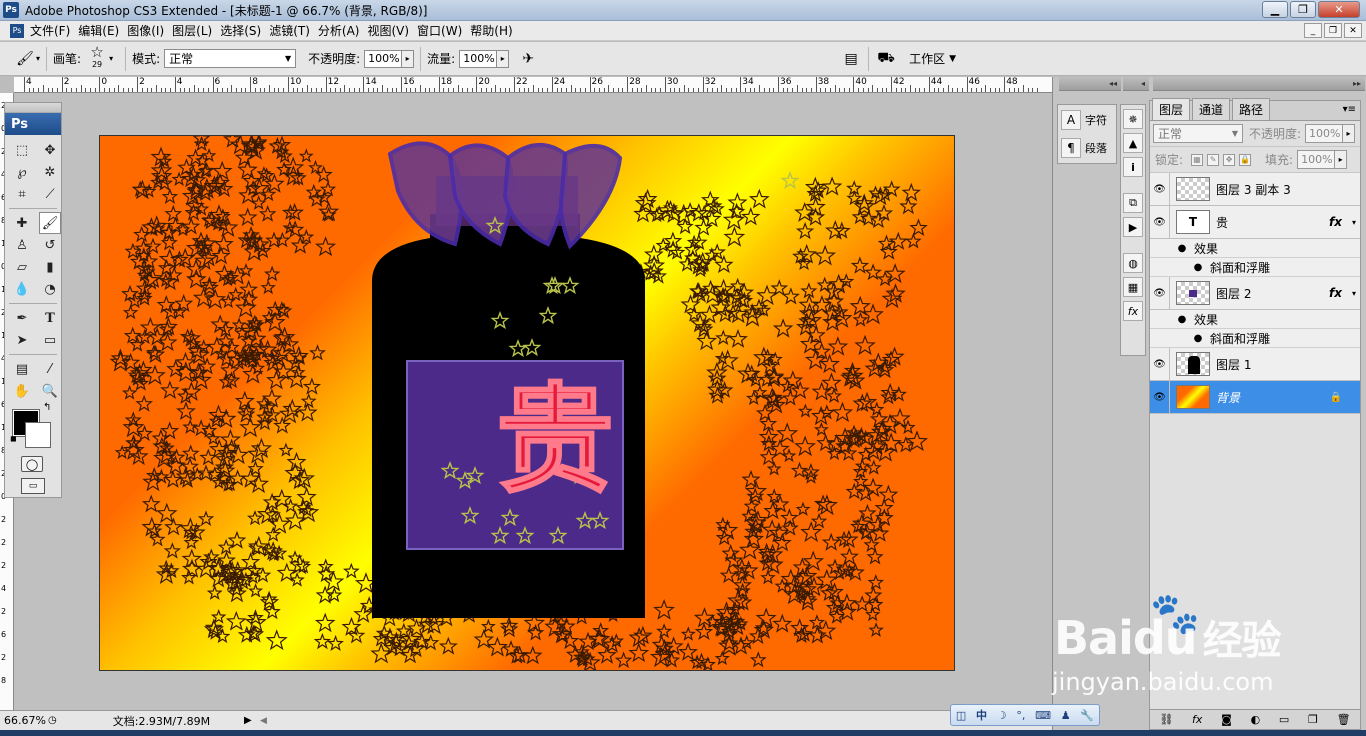  What do you see at coordinates (1344, 719) in the screenshot?
I see `trash-icon: 🗑` at bounding box center [1344, 719].